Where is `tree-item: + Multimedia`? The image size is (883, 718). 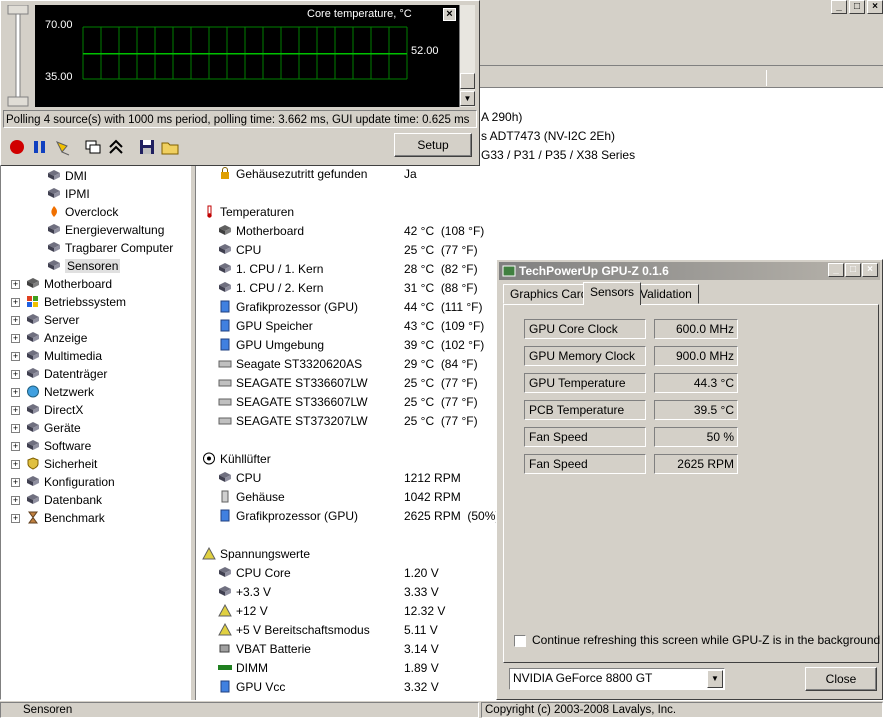 tree-item: + Multimedia is located at coordinates (56, 356).